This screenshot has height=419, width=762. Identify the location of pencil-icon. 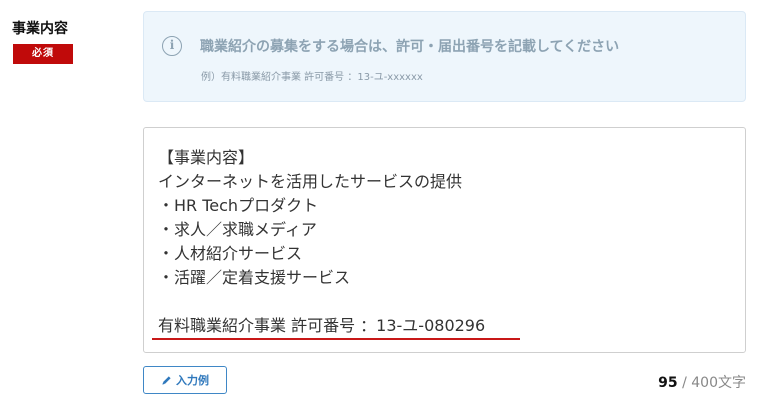
(166, 380).